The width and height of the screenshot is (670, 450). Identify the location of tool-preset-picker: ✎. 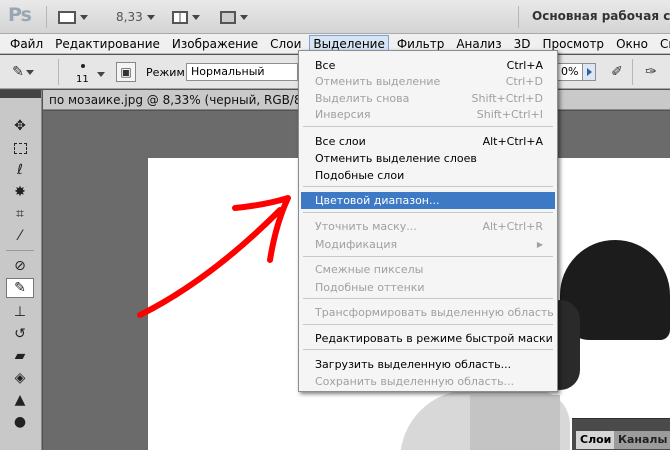
(23, 72).